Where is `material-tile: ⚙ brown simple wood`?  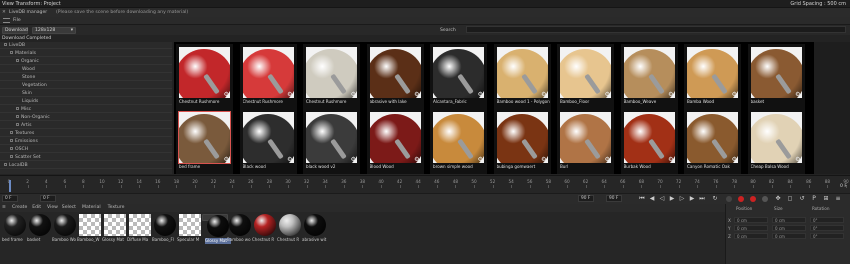
material-tile: ⚙ brown simple wood is located at coordinates (458, 141).